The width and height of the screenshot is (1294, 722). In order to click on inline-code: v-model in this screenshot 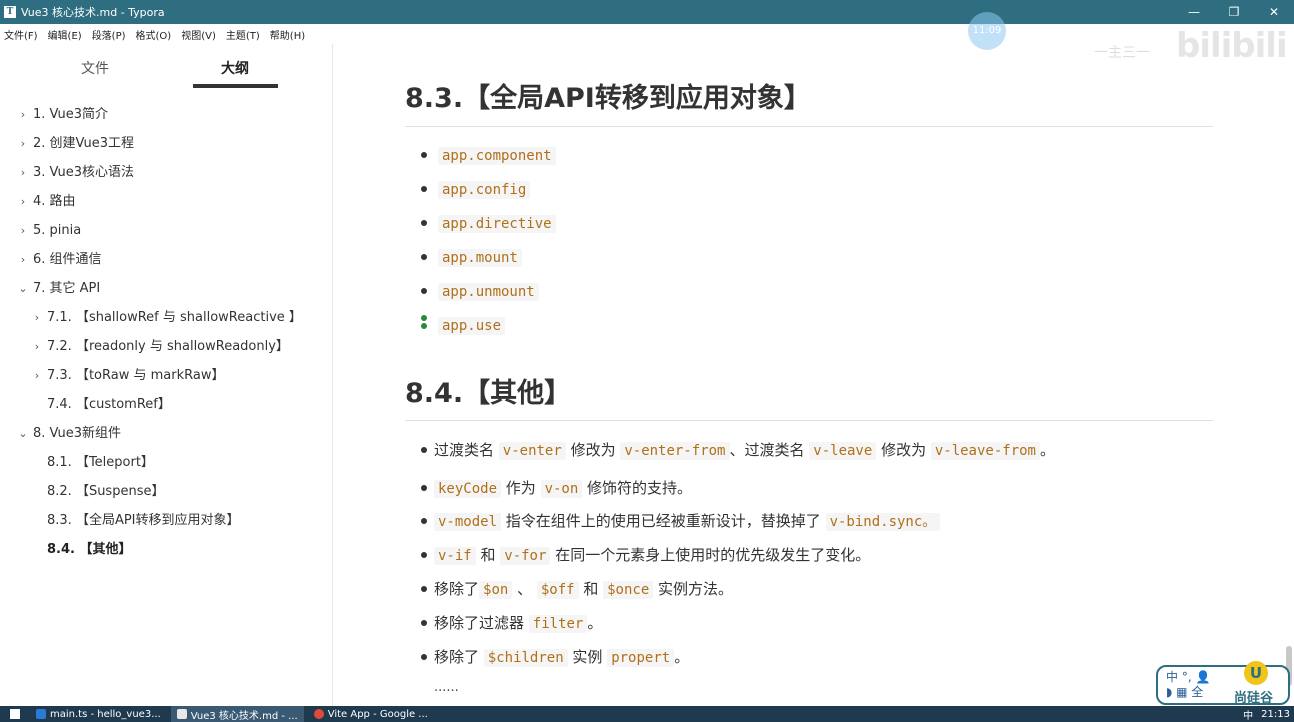, I will do `click(468, 522)`.